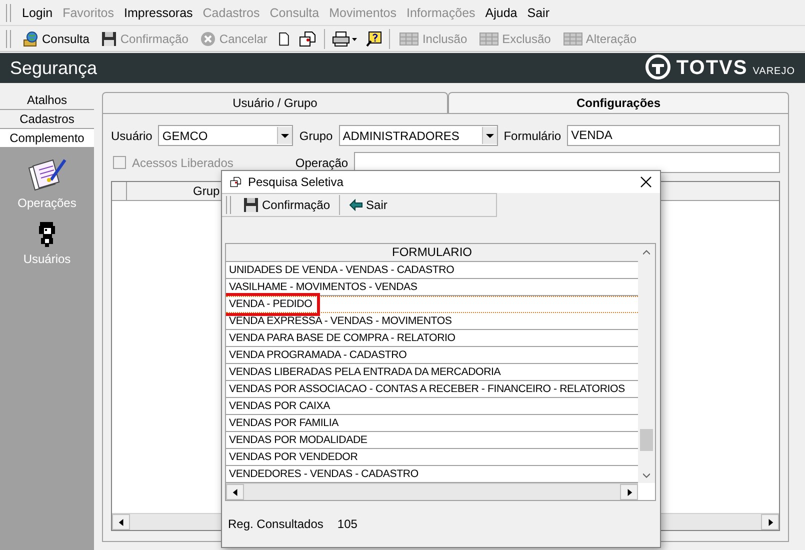 Image resolution: width=805 pixels, height=550 pixels. What do you see at coordinates (374, 38) in the screenshot?
I see `help-icon` at bounding box center [374, 38].